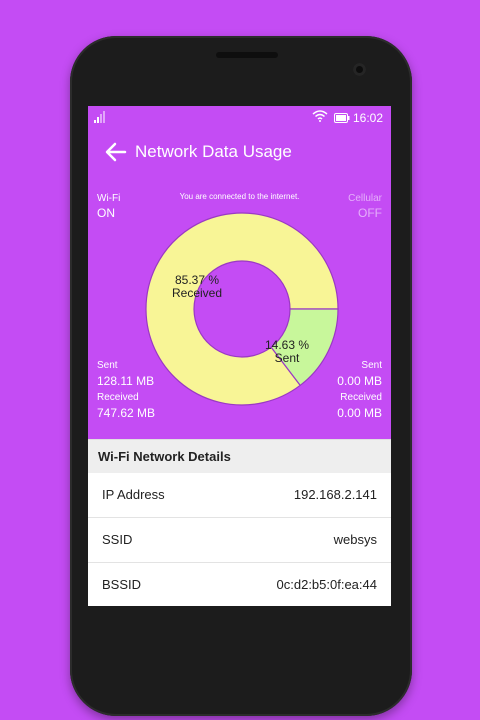 The height and width of the screenshot is (720, 480). Describe the element at coordinates (239, 584) in the screenshot. I see `detail-row-bssid: BSSID 0c:d2:b5:0f:ea:44` at that location.